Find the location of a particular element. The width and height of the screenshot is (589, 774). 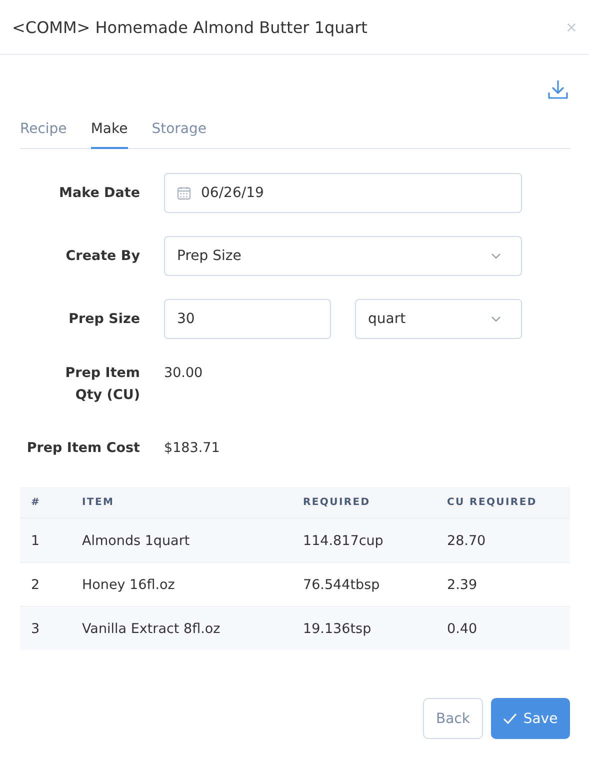

field-label: Prep Size is located at coordinates (104, 319).